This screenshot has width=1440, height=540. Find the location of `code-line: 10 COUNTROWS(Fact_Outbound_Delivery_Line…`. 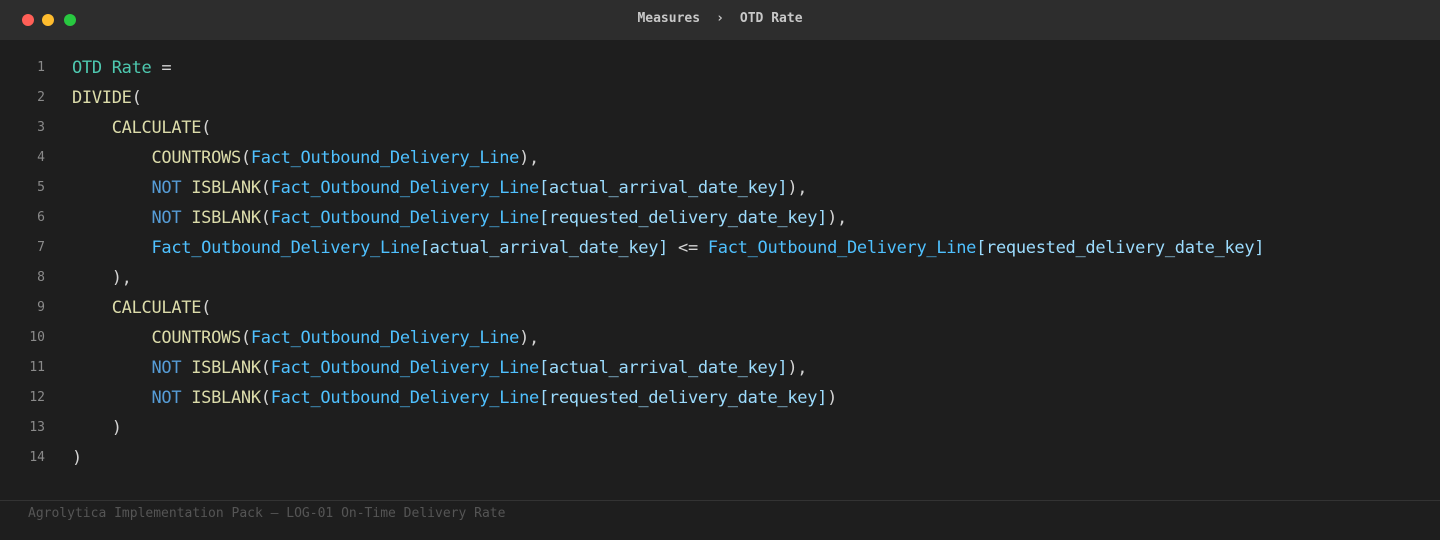

code-line: 10 COUNTROWS(Fact_Outbound_Delivery_Line… is located at coordinates (720, 338).